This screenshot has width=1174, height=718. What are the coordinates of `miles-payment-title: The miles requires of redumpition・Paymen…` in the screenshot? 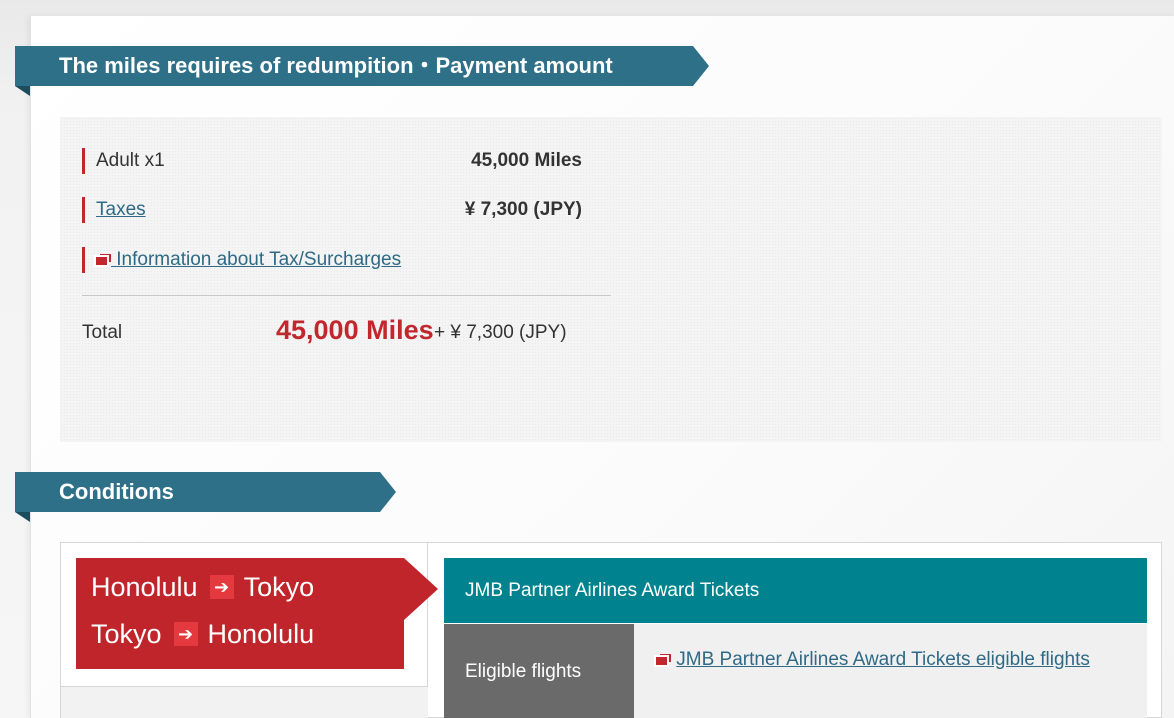 It's located at (336, 65).